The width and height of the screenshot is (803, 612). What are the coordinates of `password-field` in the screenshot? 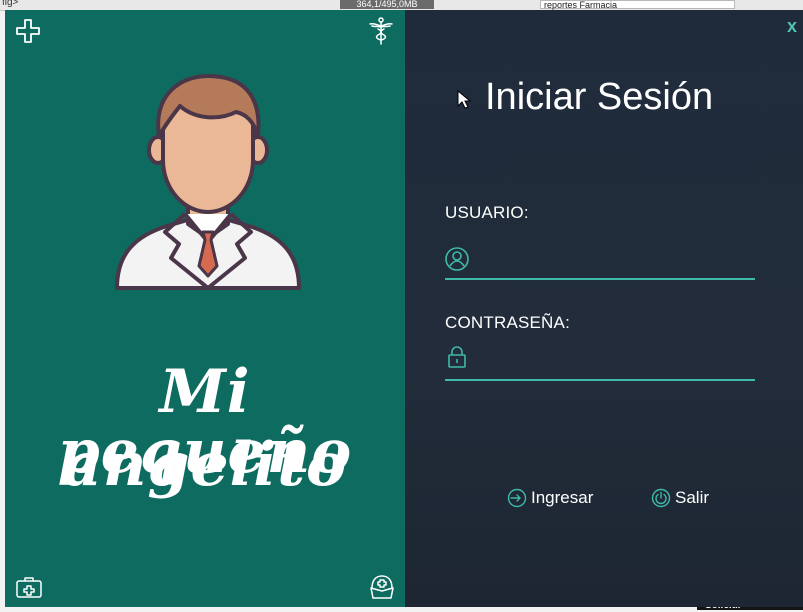 It's located at (600, 360).